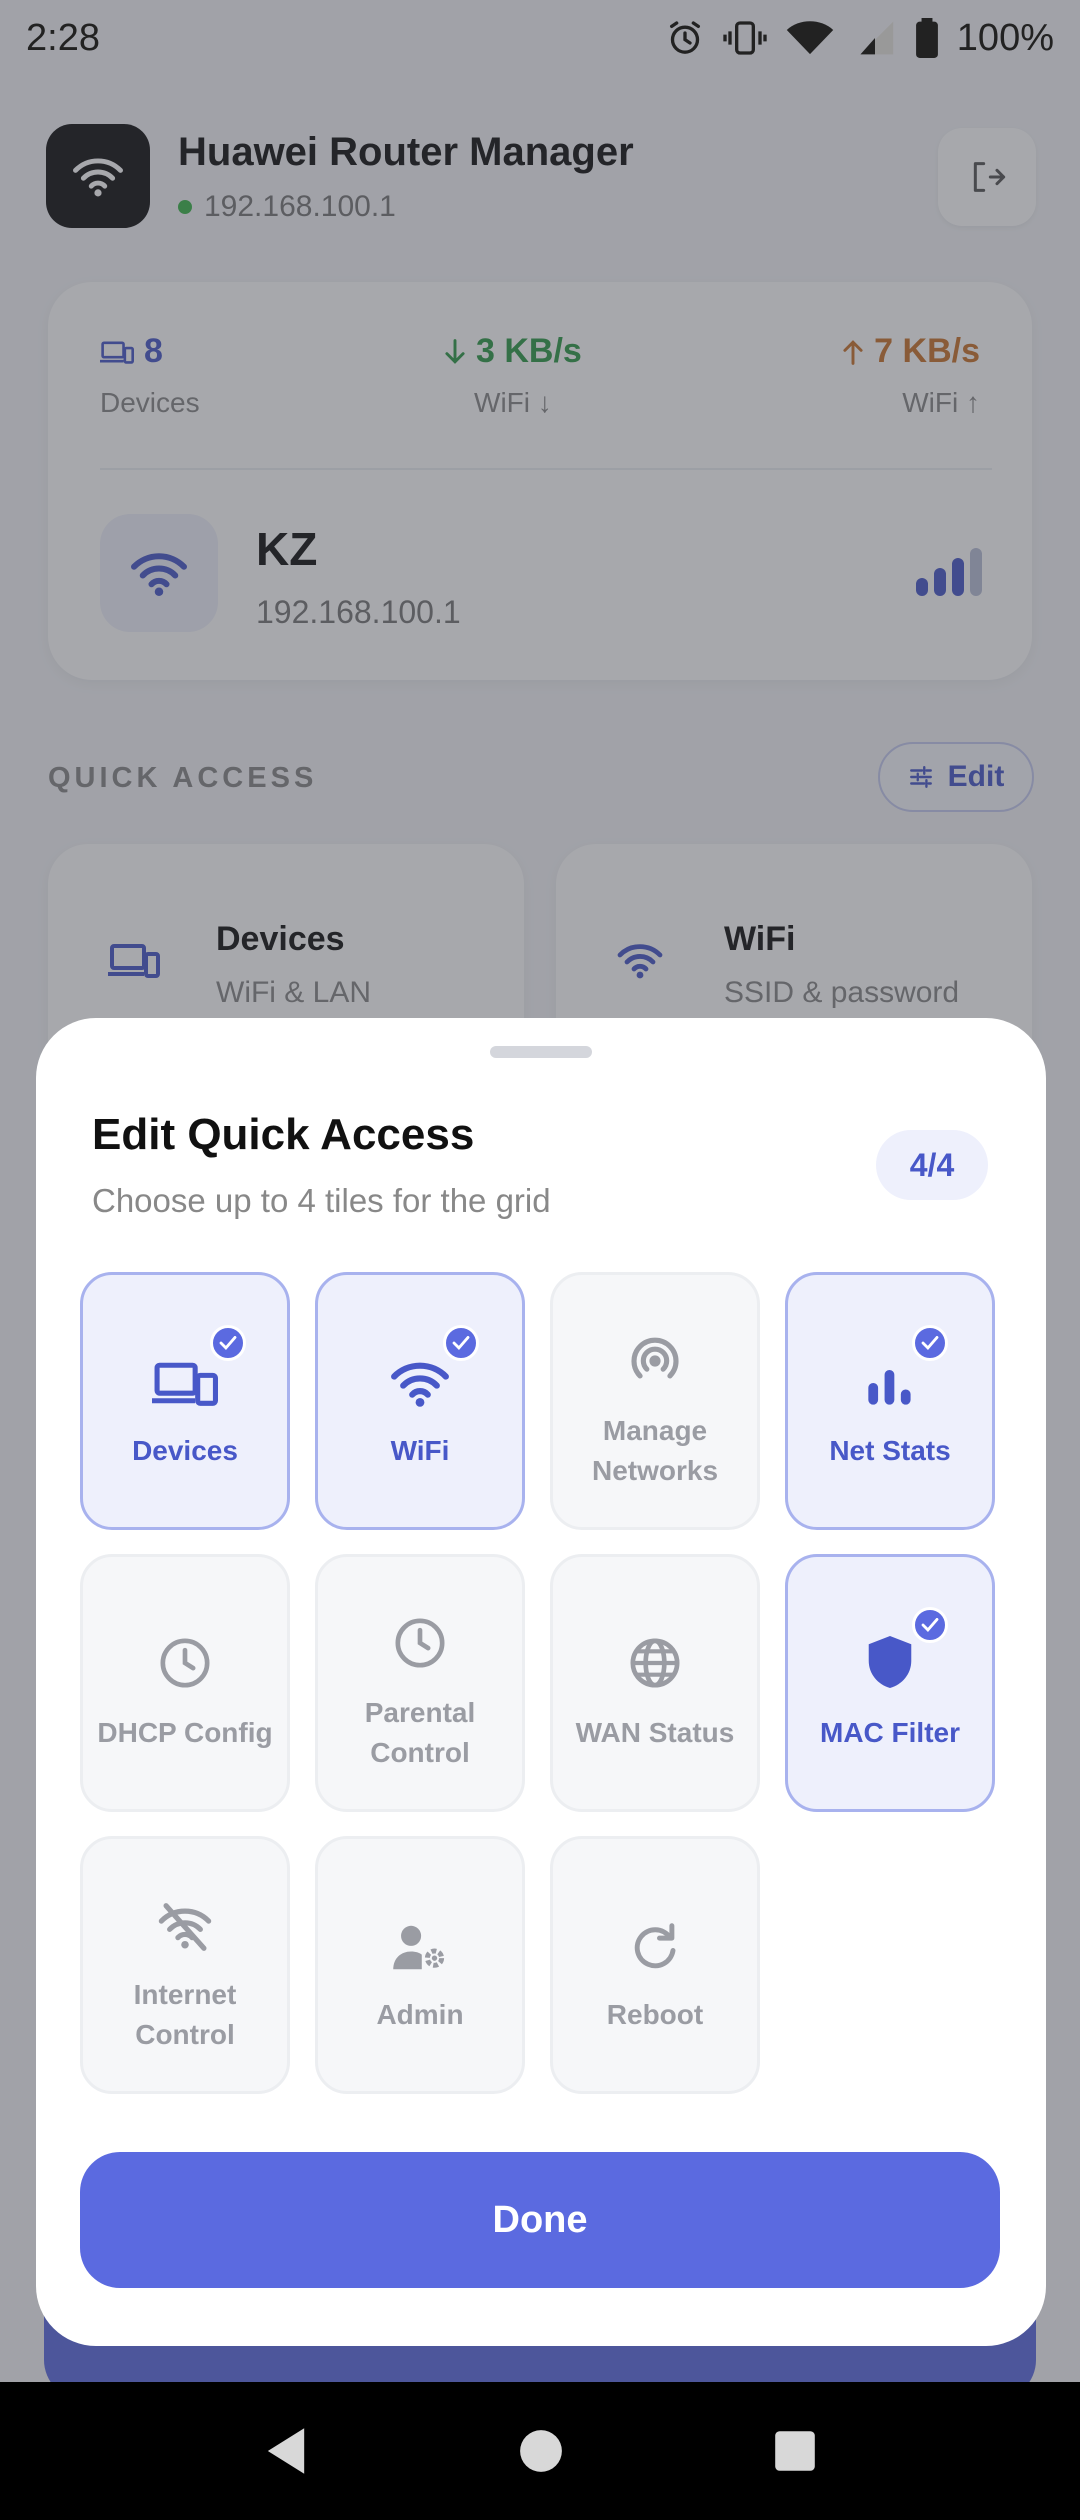 This screenshot has width=1080, height=2520. What do you see at coordinates (185, 1384) in the screenshot?
I see `devices-icon` at bounding box center [185, 1384].